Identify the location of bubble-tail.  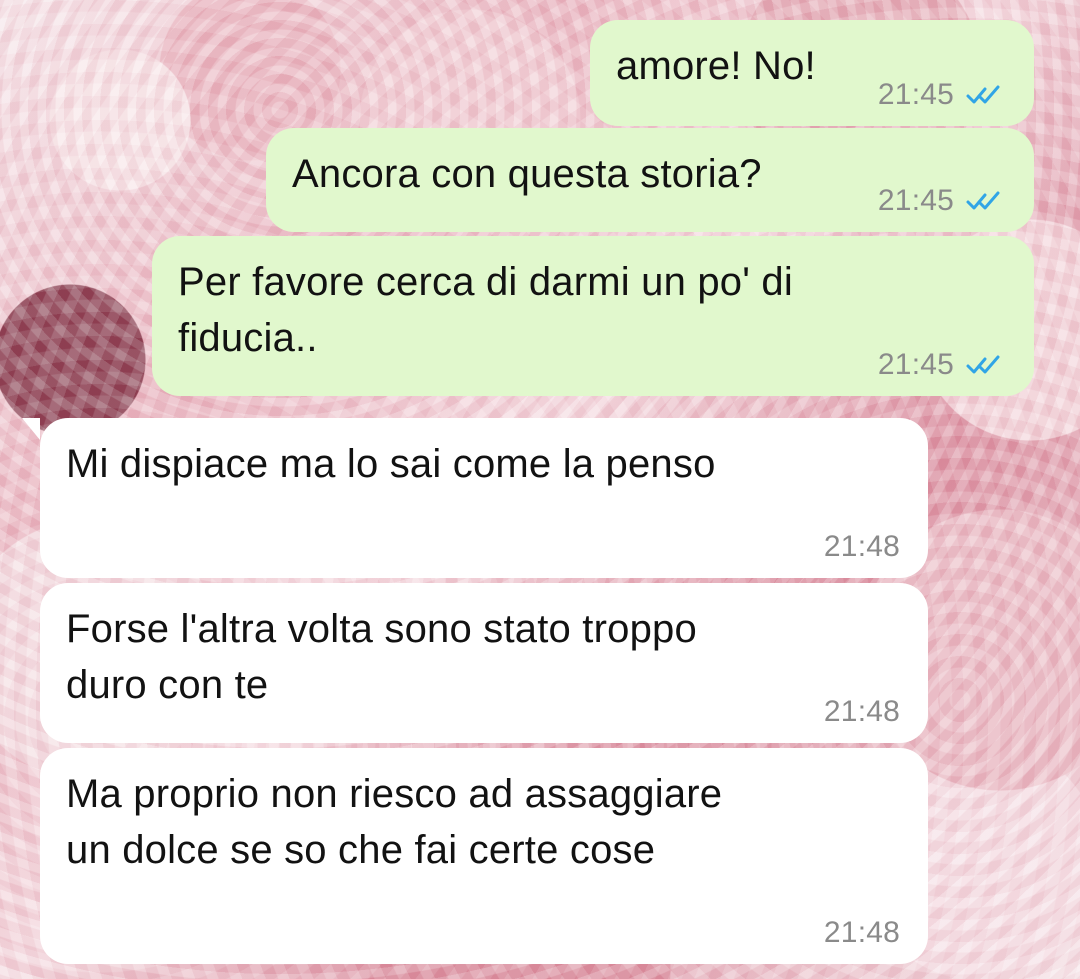
(31, 429).